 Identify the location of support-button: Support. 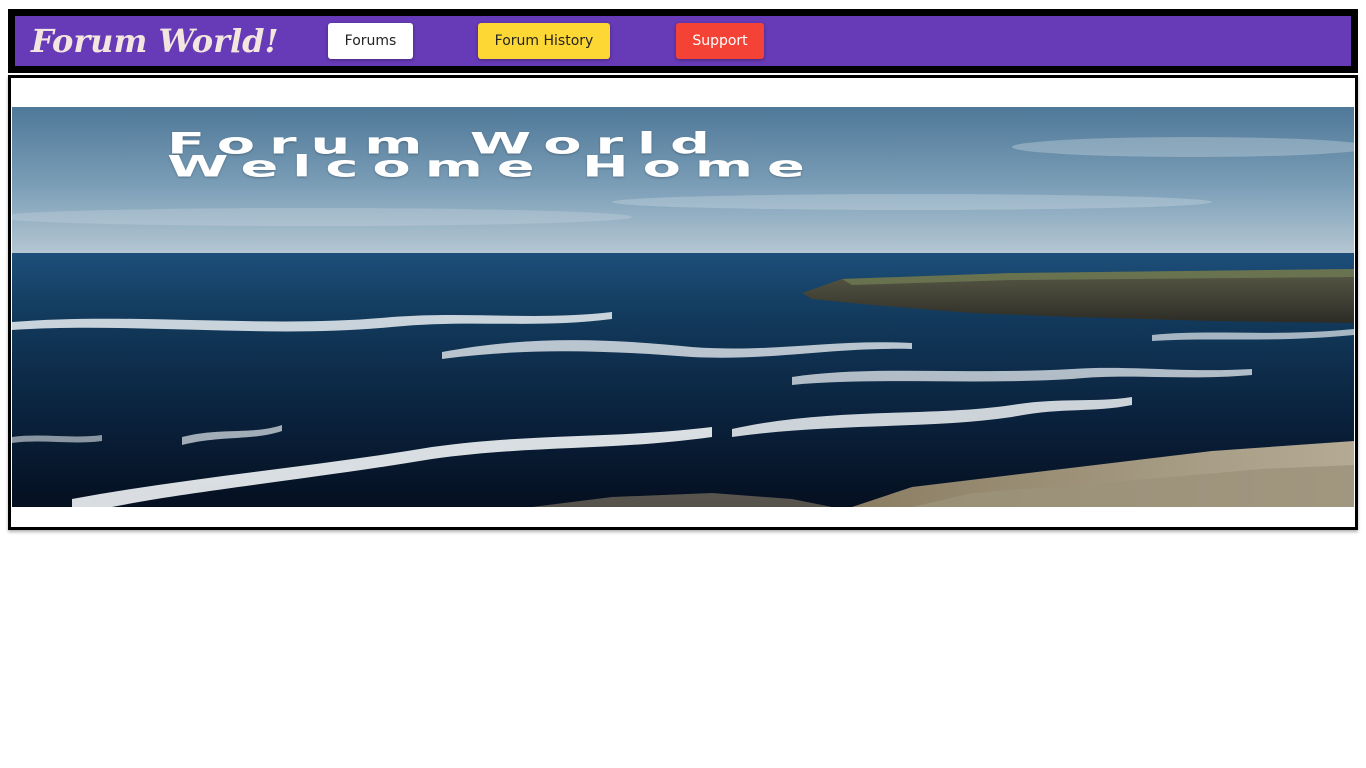
(720, 41).